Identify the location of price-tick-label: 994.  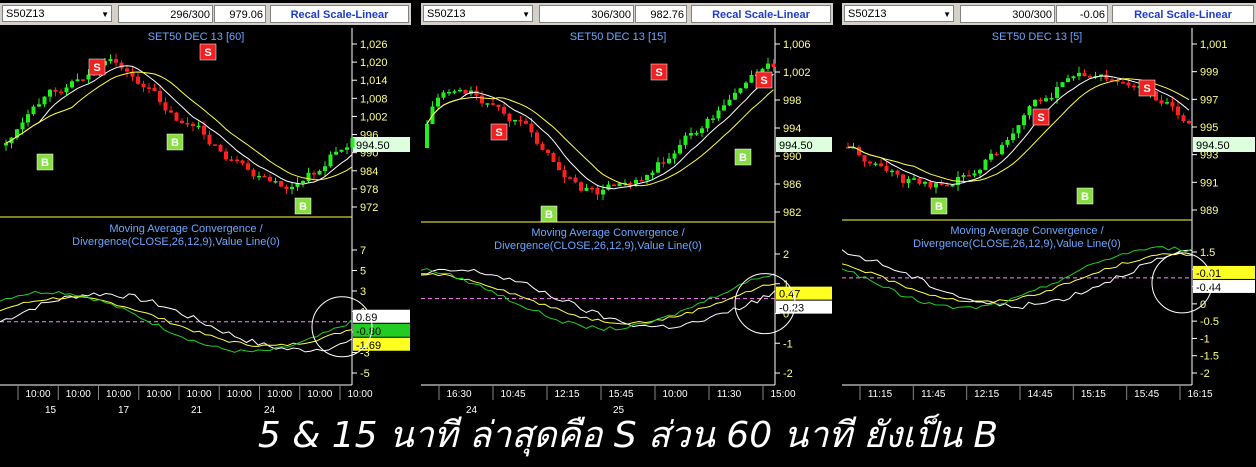
(792, 129).